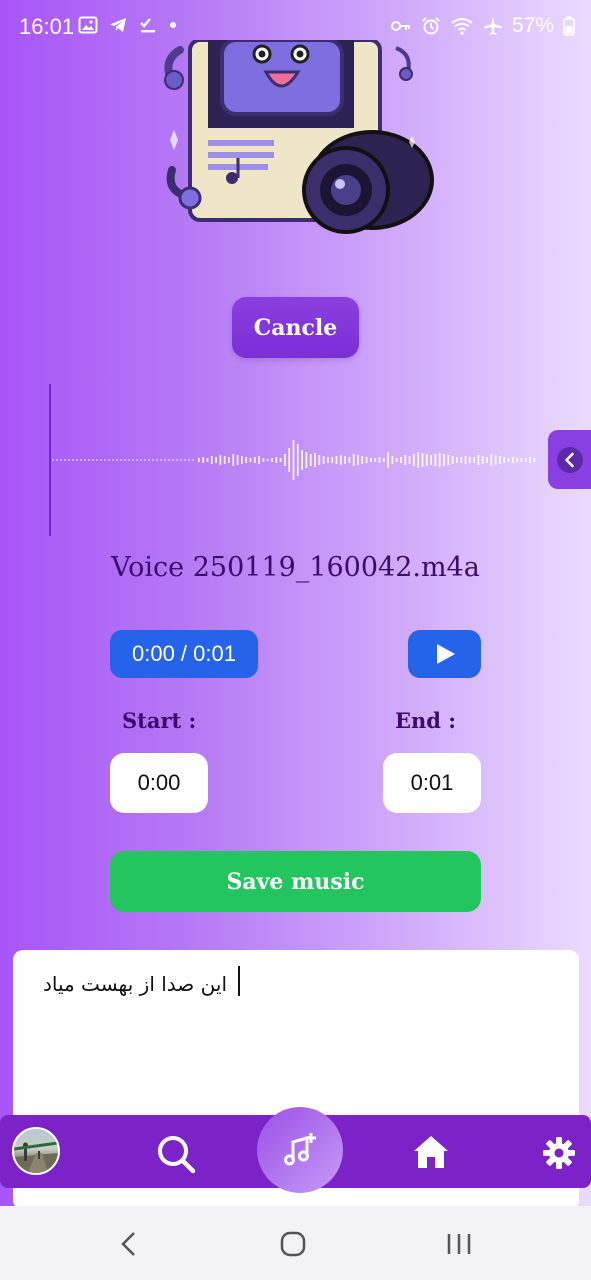  What do you see at coordinates (295, 567) in the screenshot?
I see `file-name: Voice 250119_160042.m4a` at bounding box center [295, 567].